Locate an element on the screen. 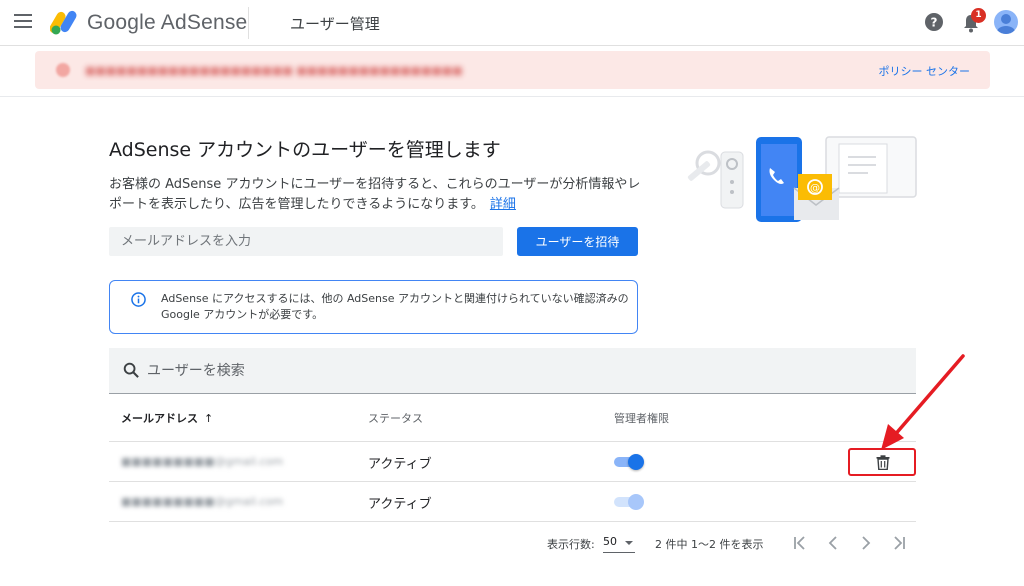 The image size is (1024, 586). help-icon: ? is located at coordinates (934, 22).